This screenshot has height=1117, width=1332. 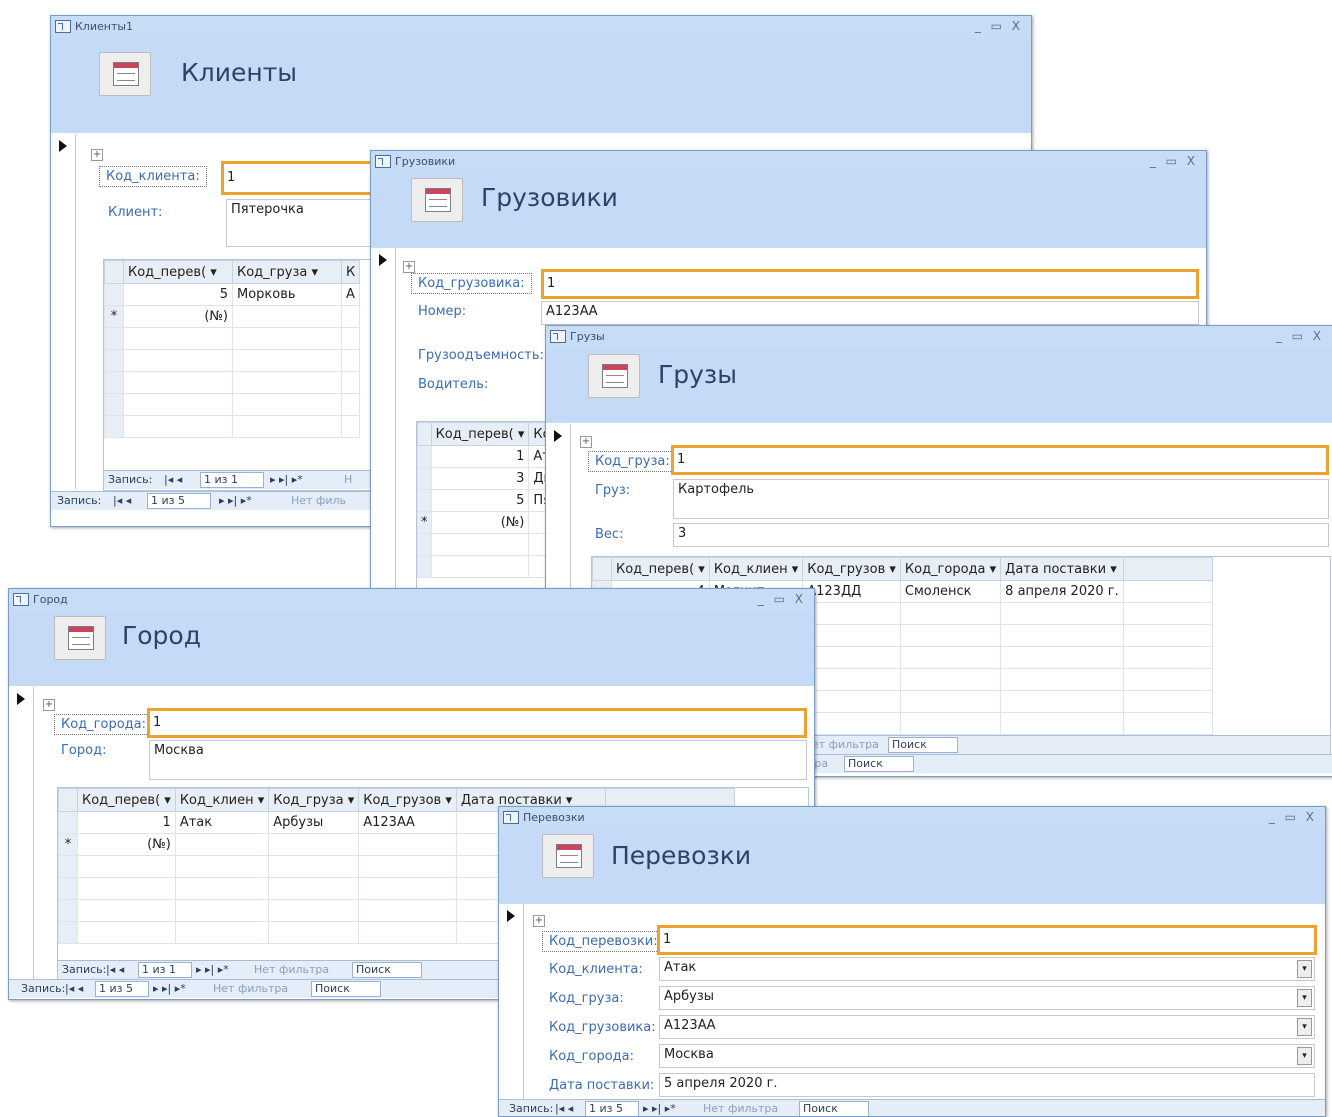 I want to click on city-name-field: Москва, so click(x=478, y=760).